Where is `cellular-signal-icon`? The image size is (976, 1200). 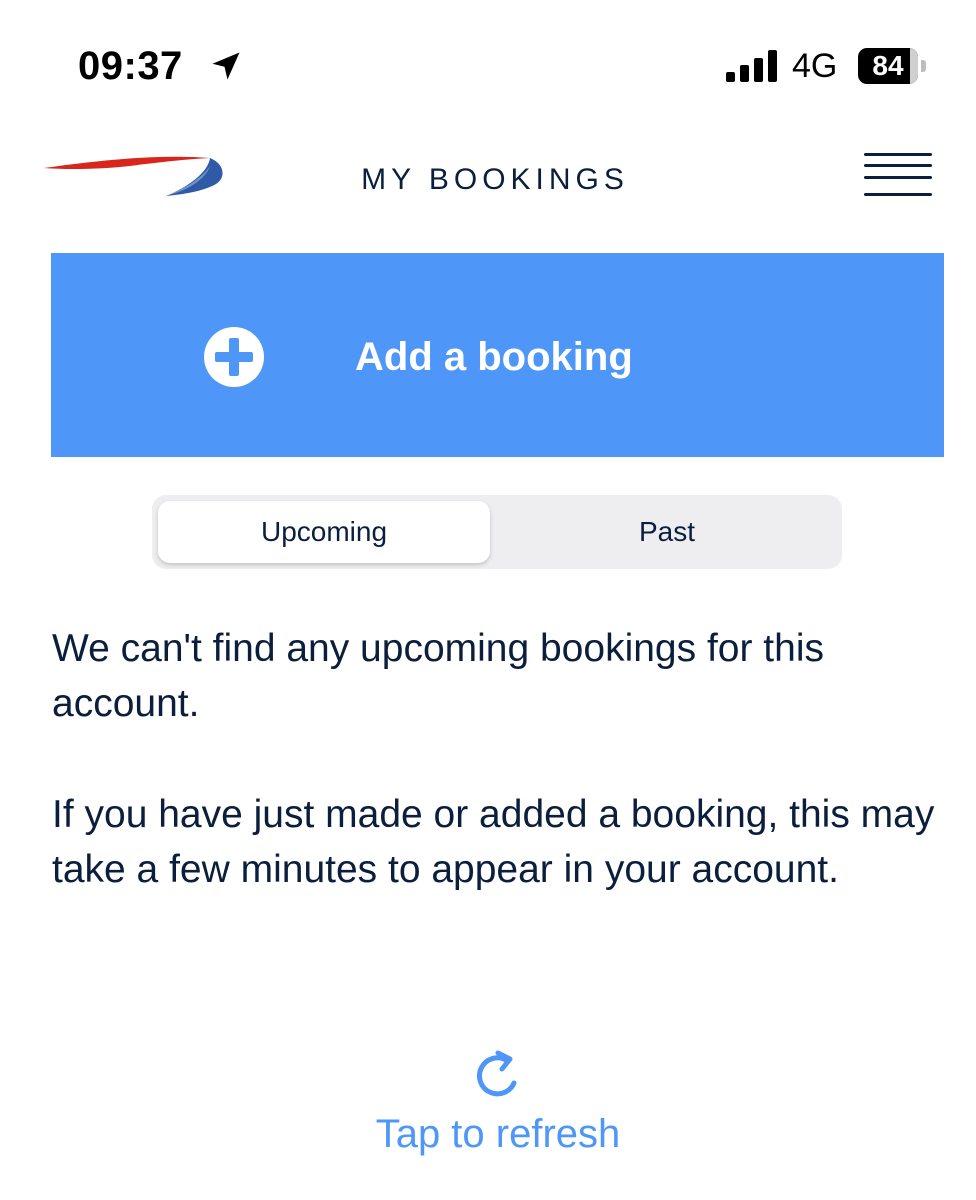 cellular-signal-icon is located at coordinates (751, 66).